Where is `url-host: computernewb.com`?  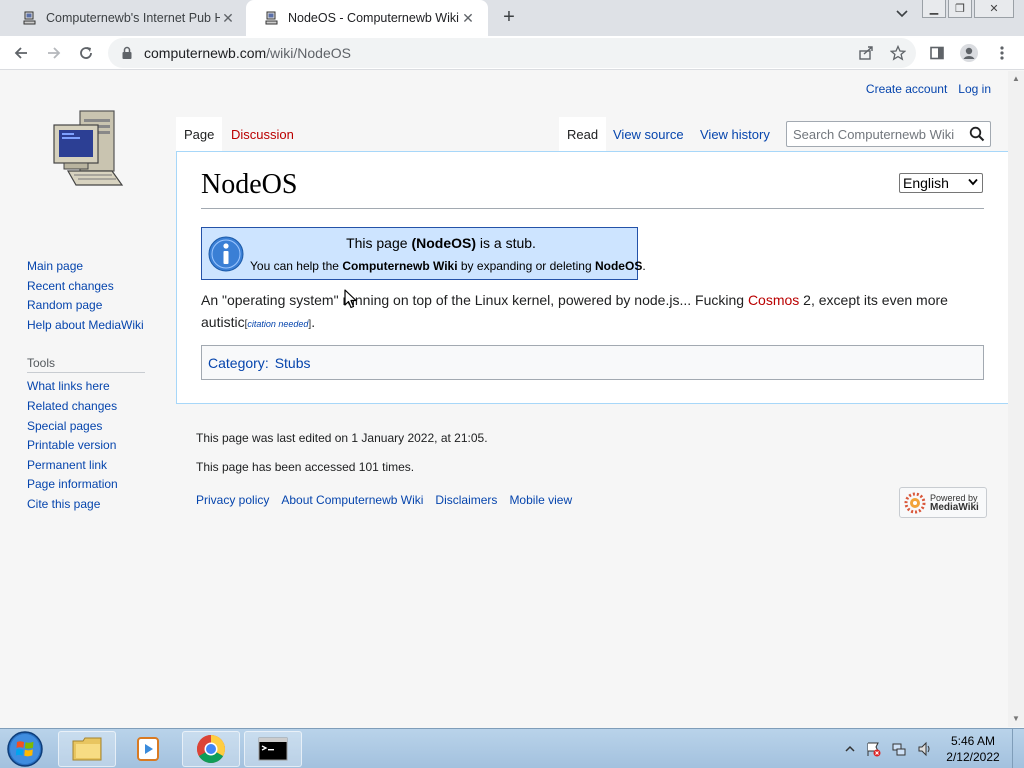
url-host: computernewb.com is located at coordinates (205, 53).